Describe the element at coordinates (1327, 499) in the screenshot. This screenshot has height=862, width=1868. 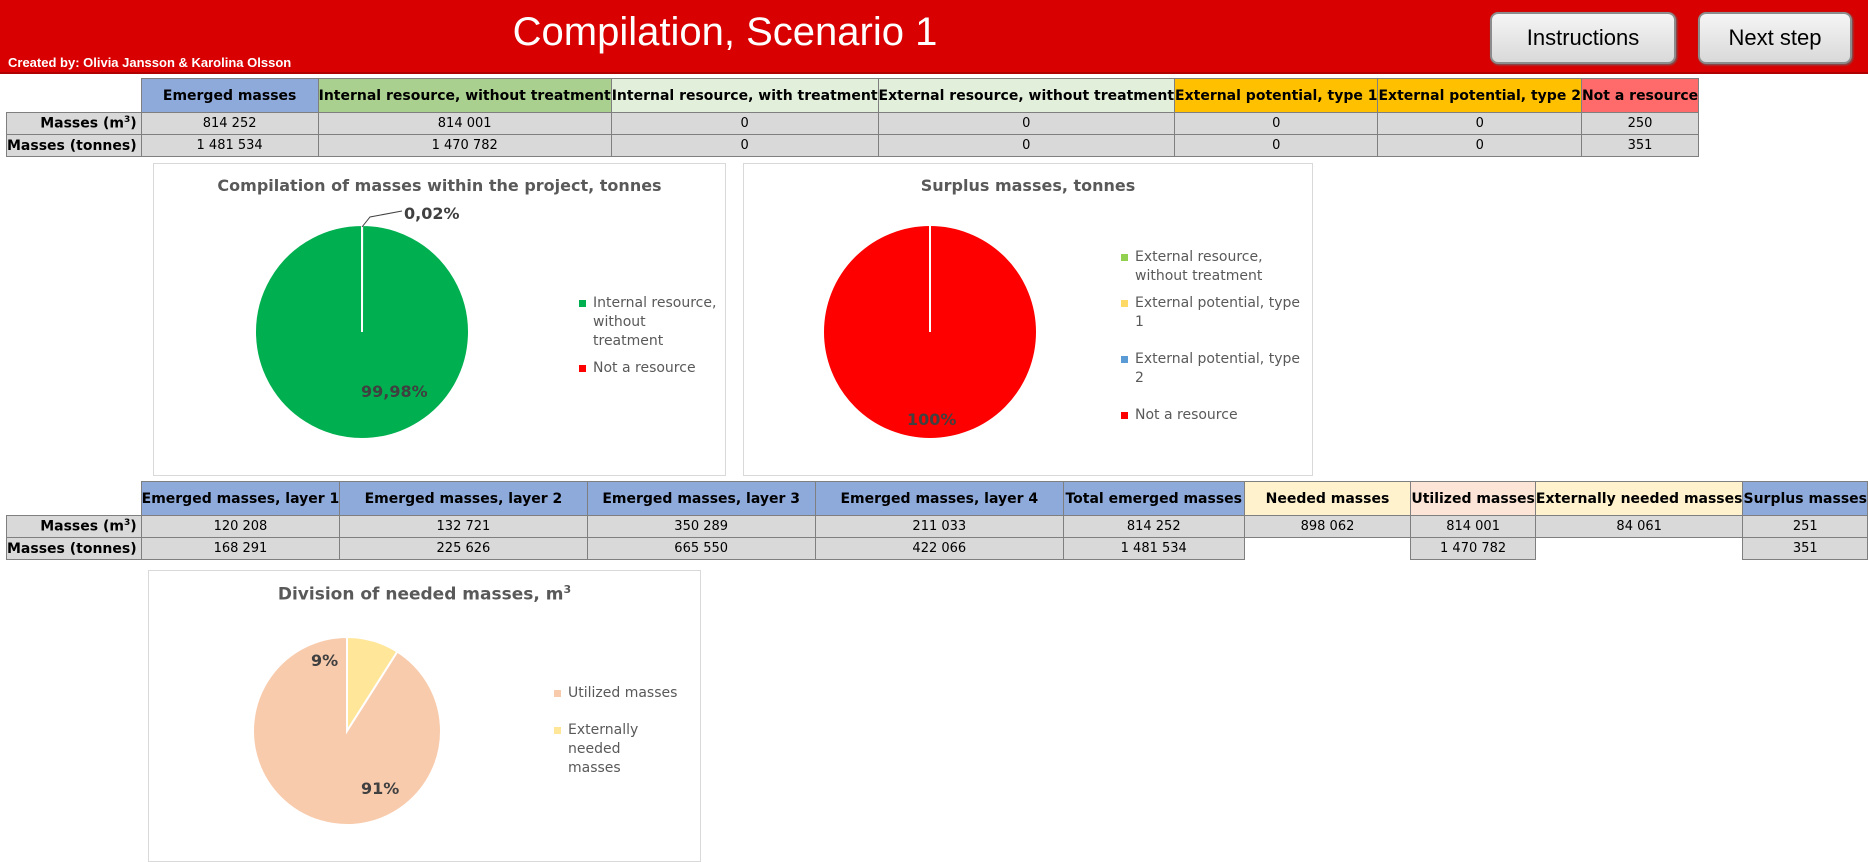
I see `header-cell: Needed masses` at that location.